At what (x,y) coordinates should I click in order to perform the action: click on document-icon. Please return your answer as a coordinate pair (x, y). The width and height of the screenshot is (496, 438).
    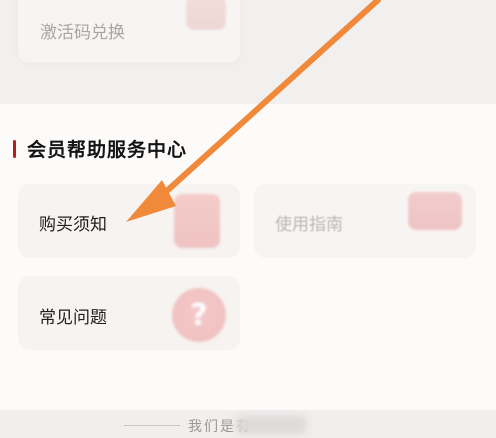
    Looking at the image, I should click on (197, 221).